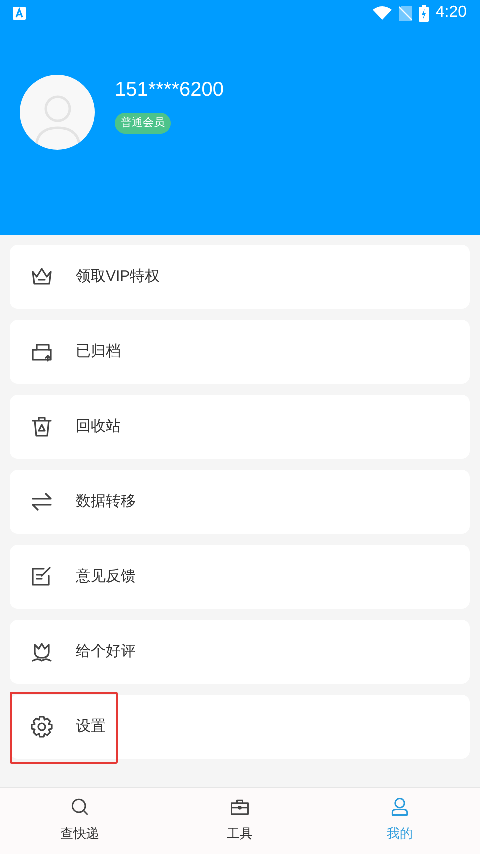 Image resolution: width=480 pixels, height=854 pixels. I want to click on no-sim-icon, so click(405, 13).